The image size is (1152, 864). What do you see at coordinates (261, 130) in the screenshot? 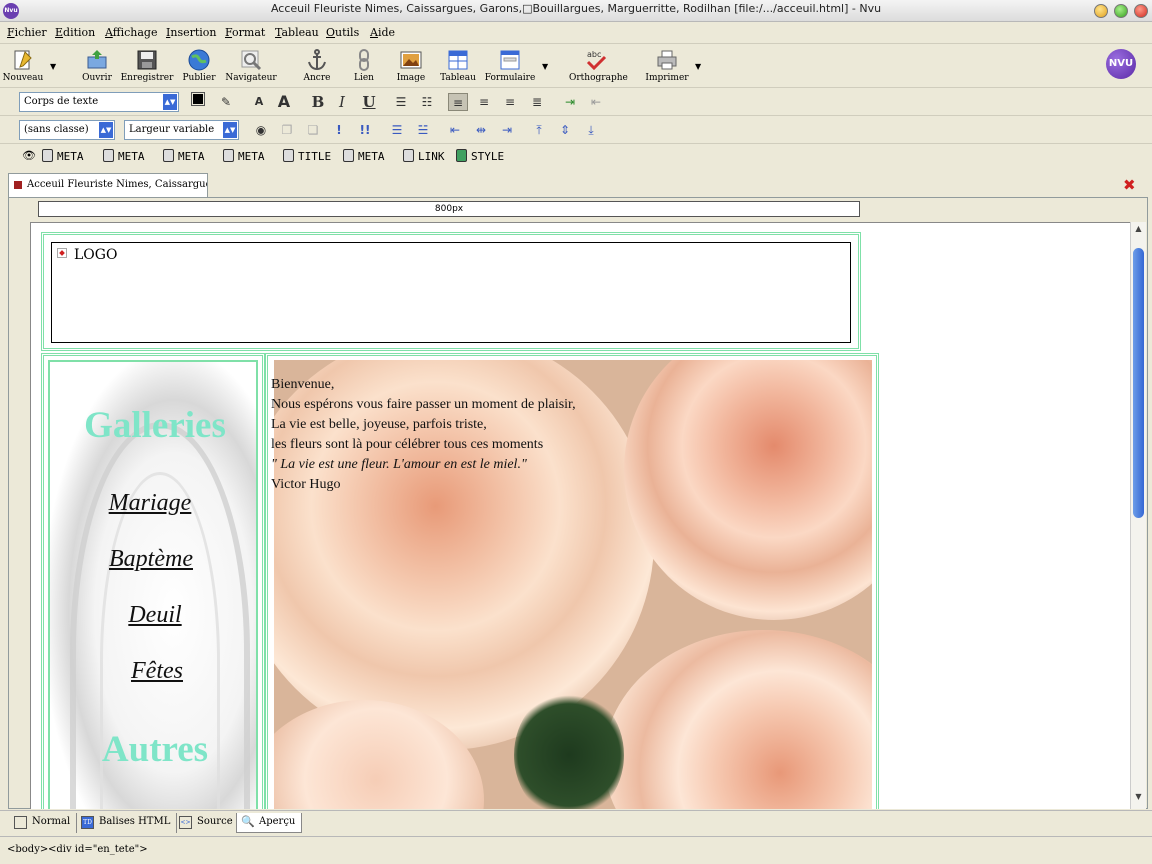
I see `layer-icon: ◉` at bounding box center [261, 130].